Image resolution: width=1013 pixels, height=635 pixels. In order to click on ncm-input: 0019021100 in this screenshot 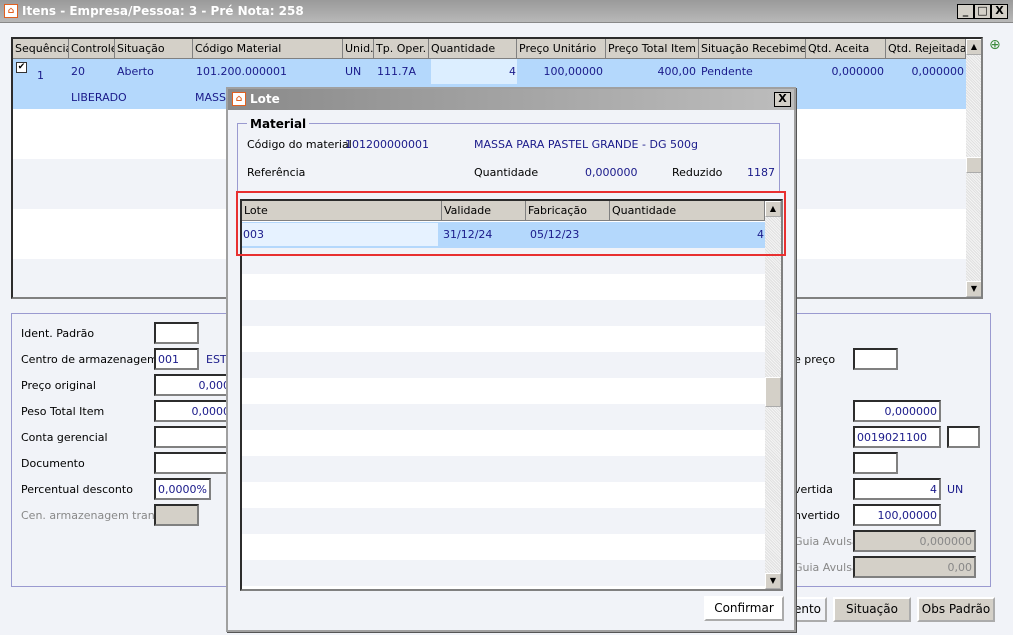, I will do `click(897, 437)`.